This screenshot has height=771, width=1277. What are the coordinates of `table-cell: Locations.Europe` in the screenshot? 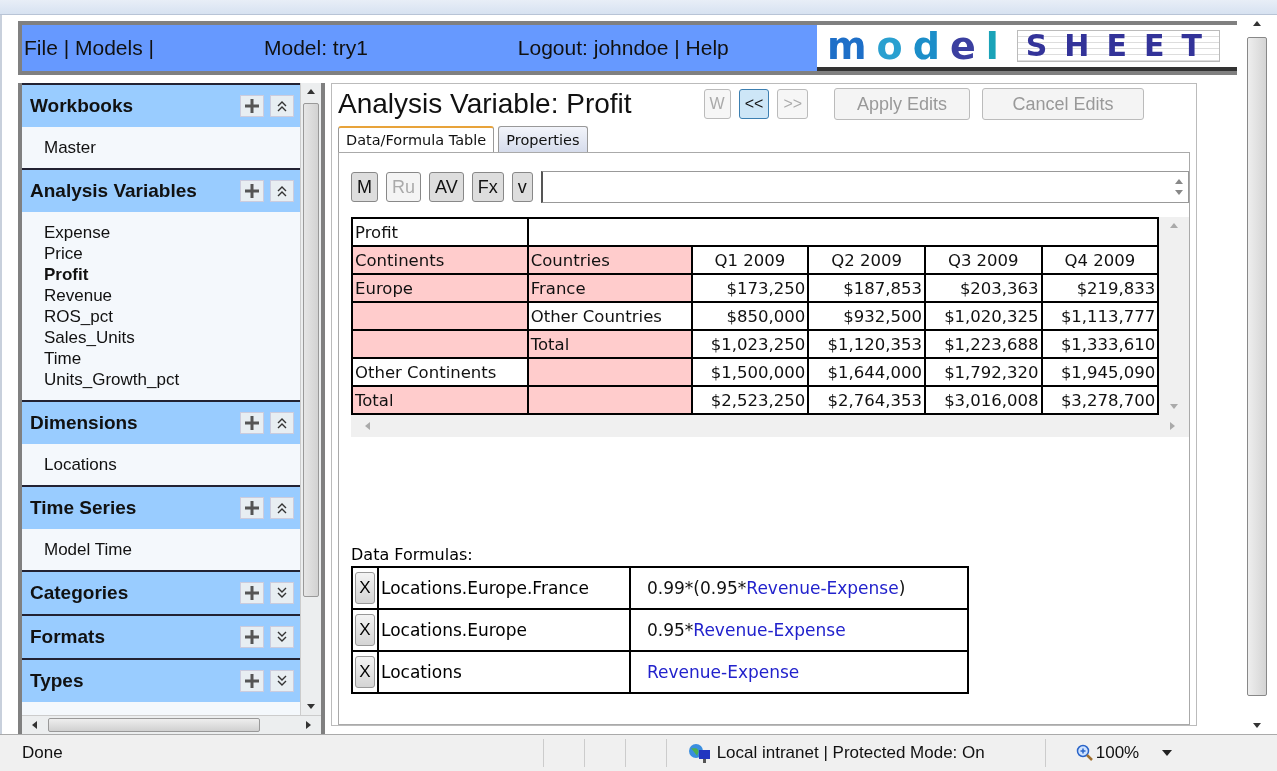 It's located at (504, 630).